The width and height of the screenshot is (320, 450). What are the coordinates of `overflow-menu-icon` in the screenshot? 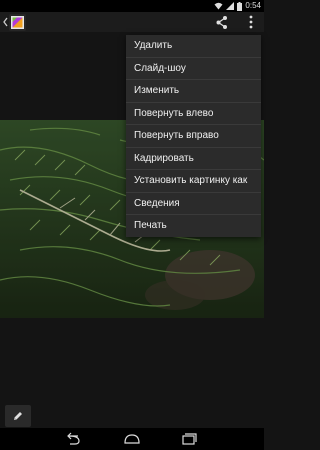 It's located at (251, 22).